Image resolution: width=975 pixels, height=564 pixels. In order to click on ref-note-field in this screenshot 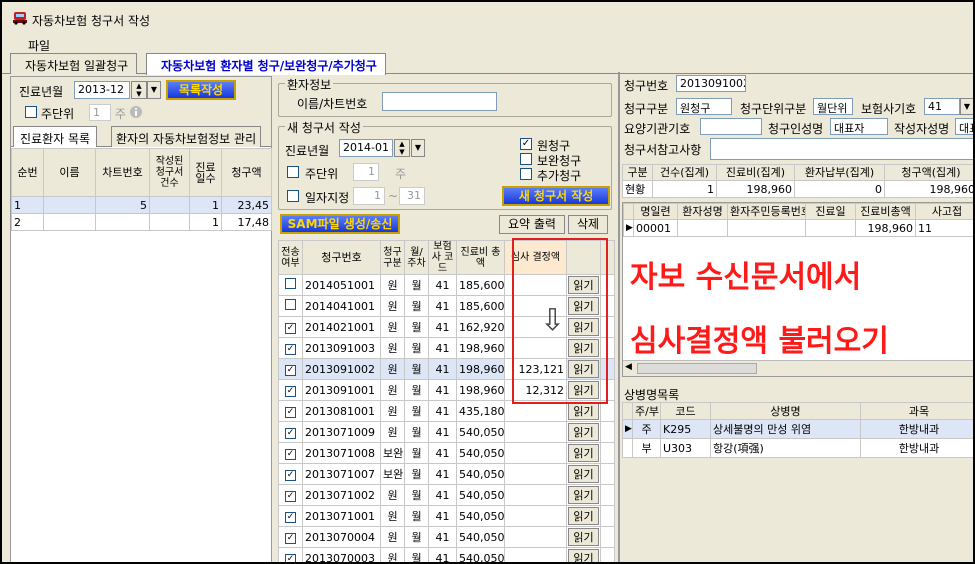, I will do `click(841, 149)`.